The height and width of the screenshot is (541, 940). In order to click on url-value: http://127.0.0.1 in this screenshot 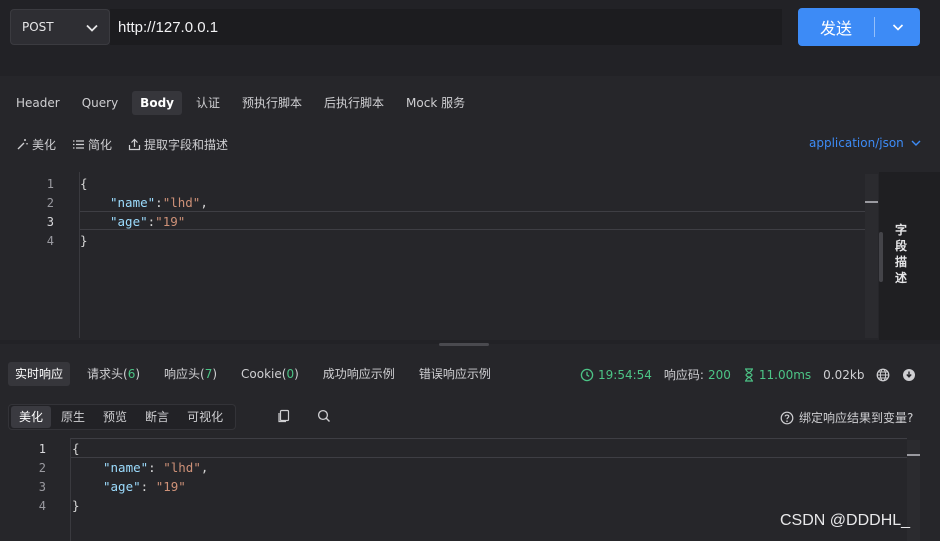, I will do `click(168, 27)`.